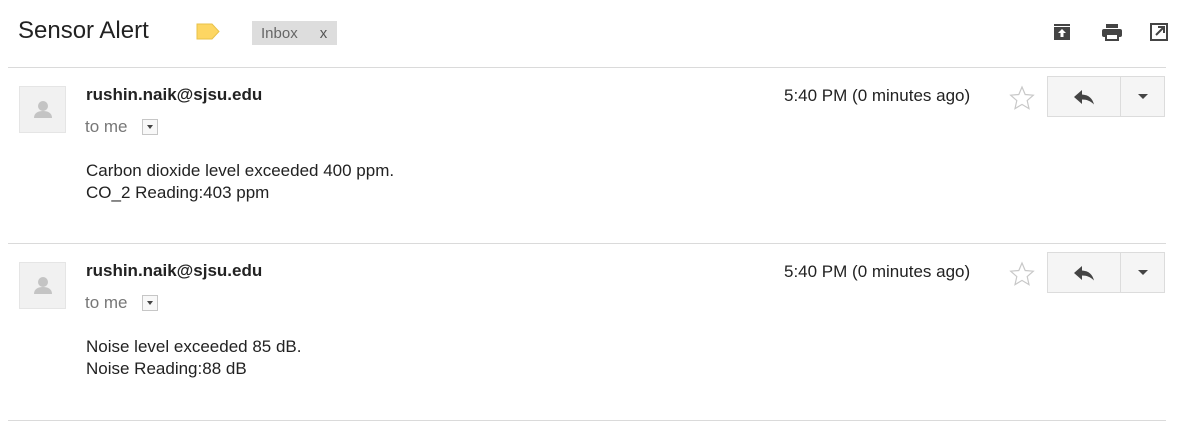 Image resolution: width=1190 pixels, height=427 pixels. I want to click on body-line: Noise level exceeded 85 dB., so click(194, 346).